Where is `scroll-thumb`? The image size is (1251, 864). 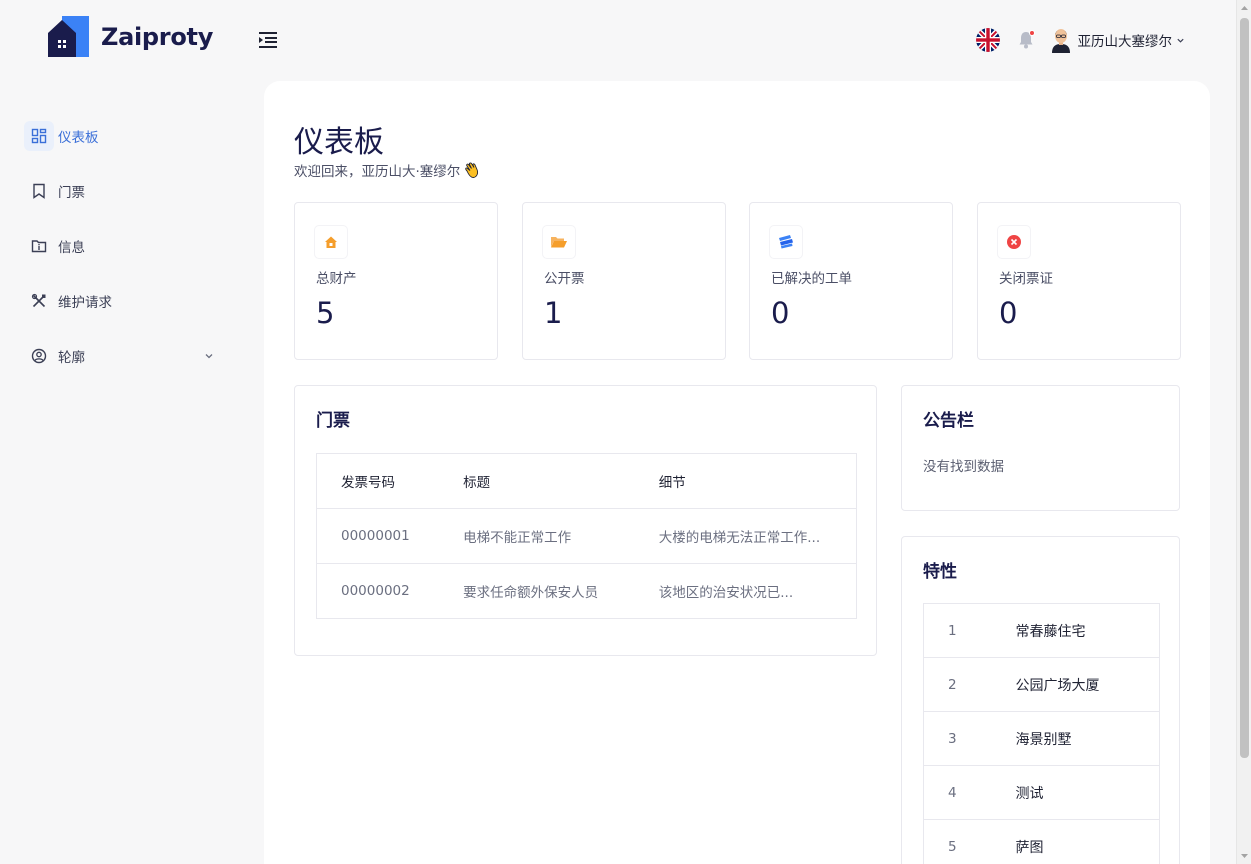
scroll-thumb is located at coordinates (1244, 388).